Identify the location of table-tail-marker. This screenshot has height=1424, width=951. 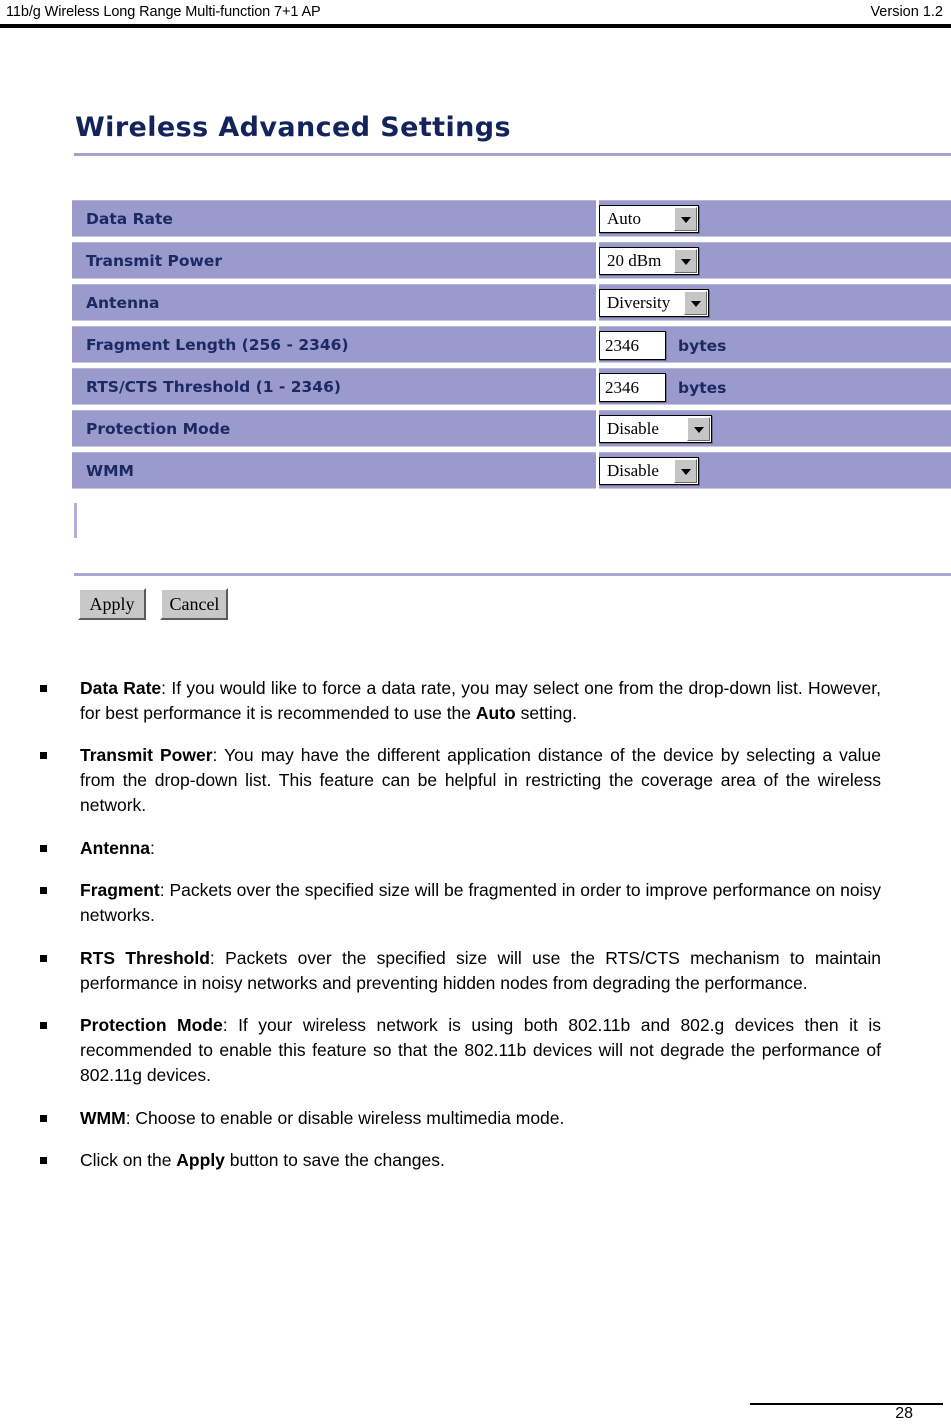
(75, 520).